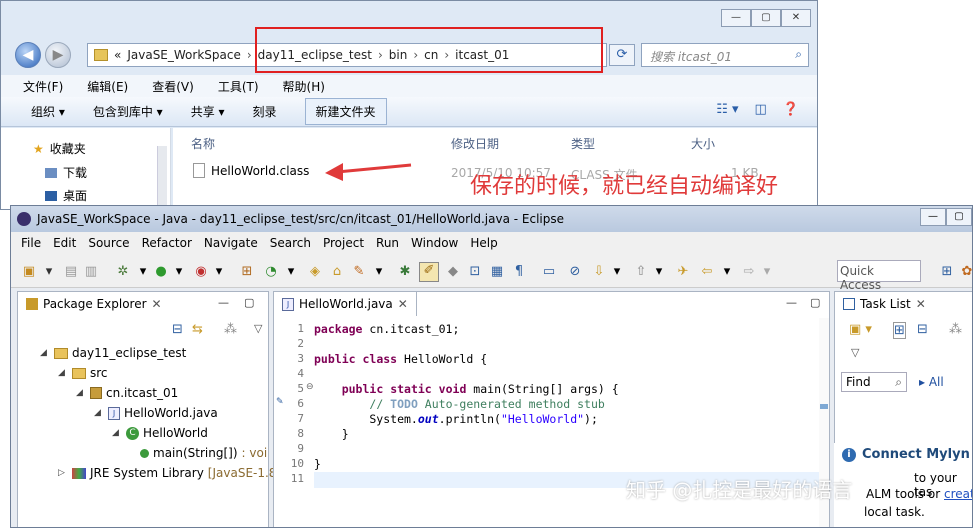  Describe the element at coordinates (108, 243) in the screenshot. I see `menu-source: Source` at that location.